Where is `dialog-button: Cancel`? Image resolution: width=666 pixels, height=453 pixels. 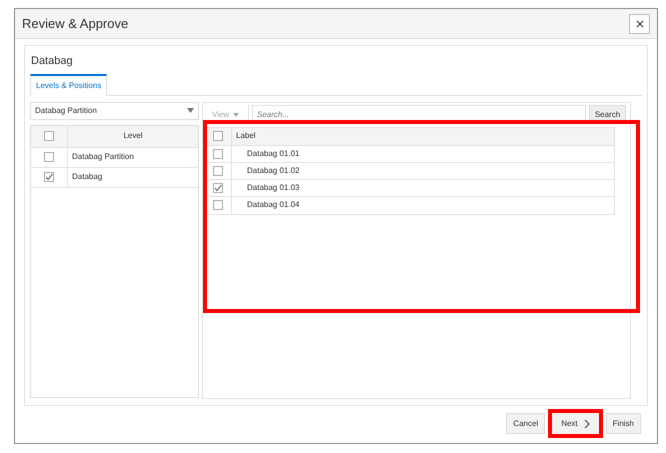
dialog-button: Cancel is located at coordinates (526, 423).